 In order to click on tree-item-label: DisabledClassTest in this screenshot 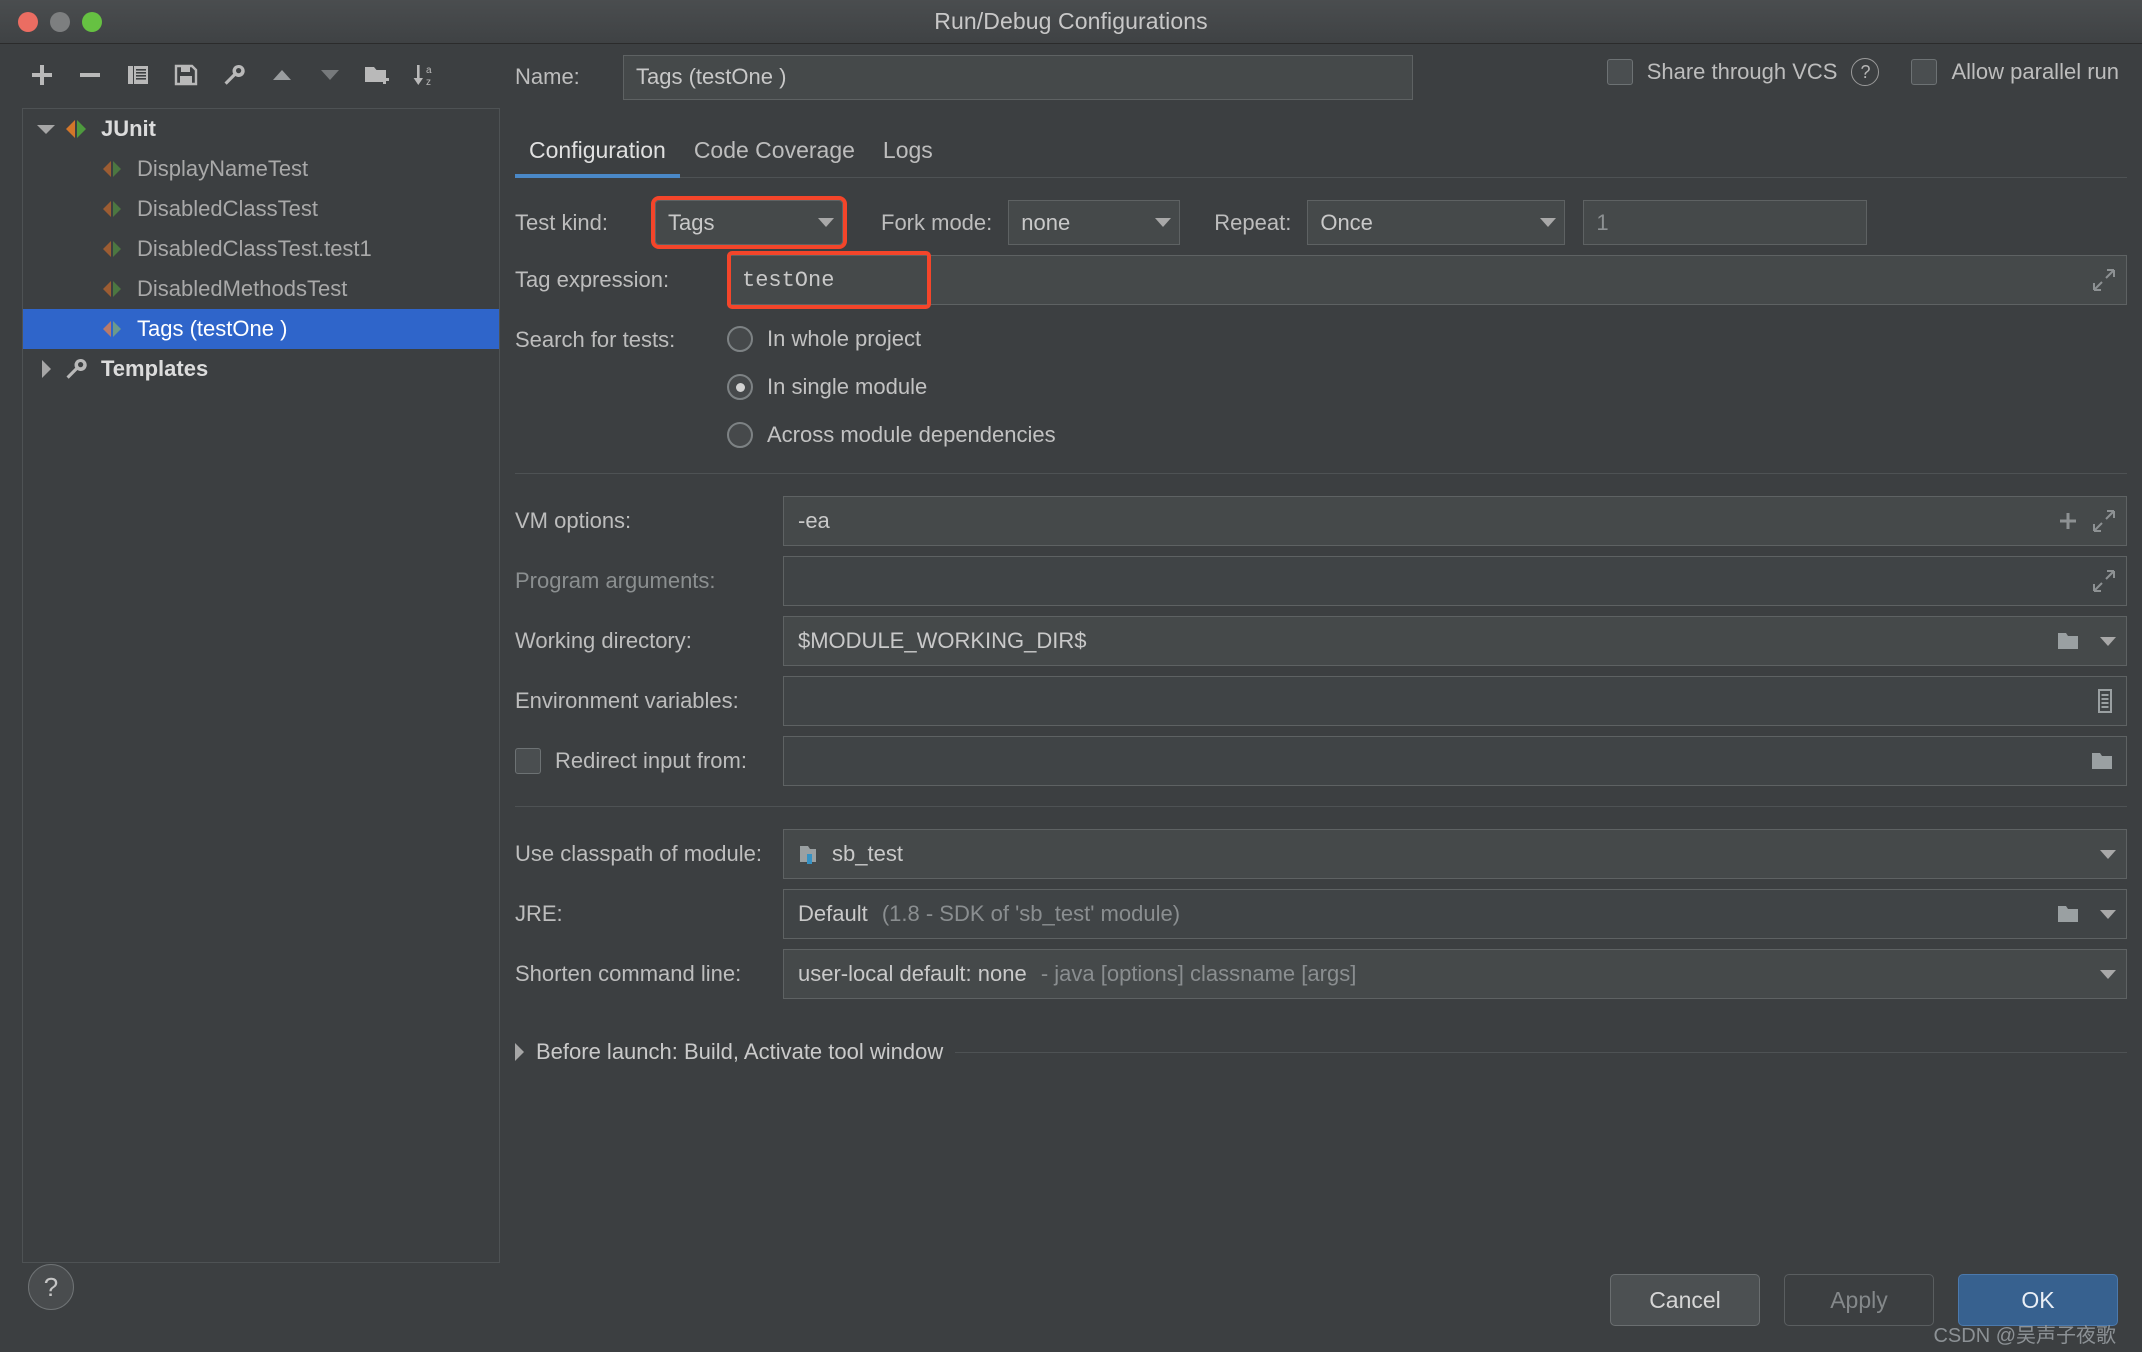, I will do `click(227, 208)`.